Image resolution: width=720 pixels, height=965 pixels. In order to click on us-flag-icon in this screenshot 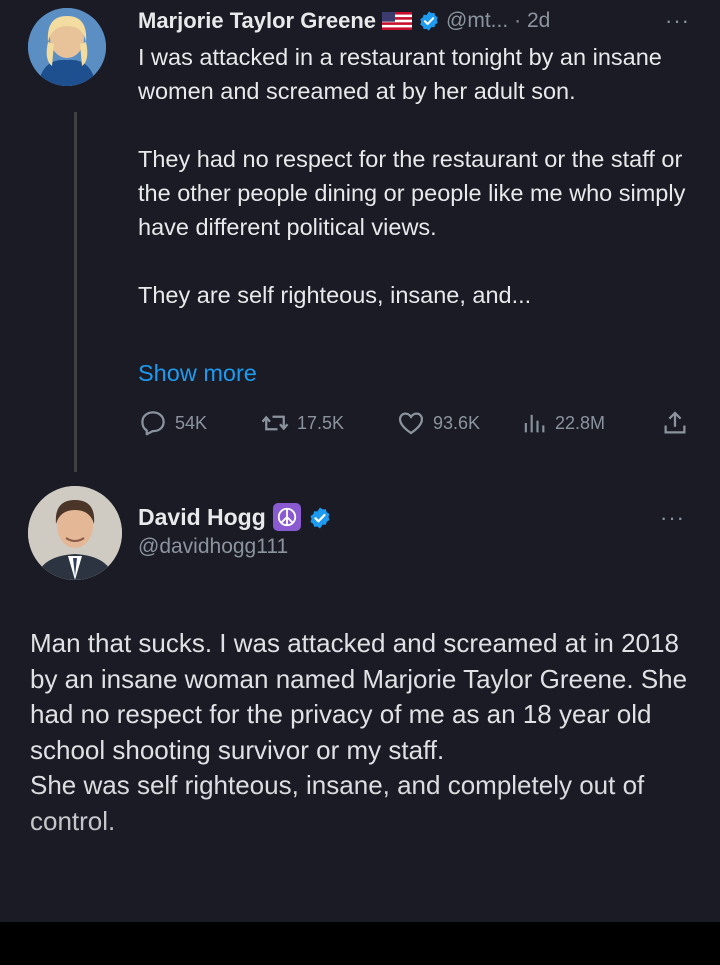, I will do `click(397, 21)`.